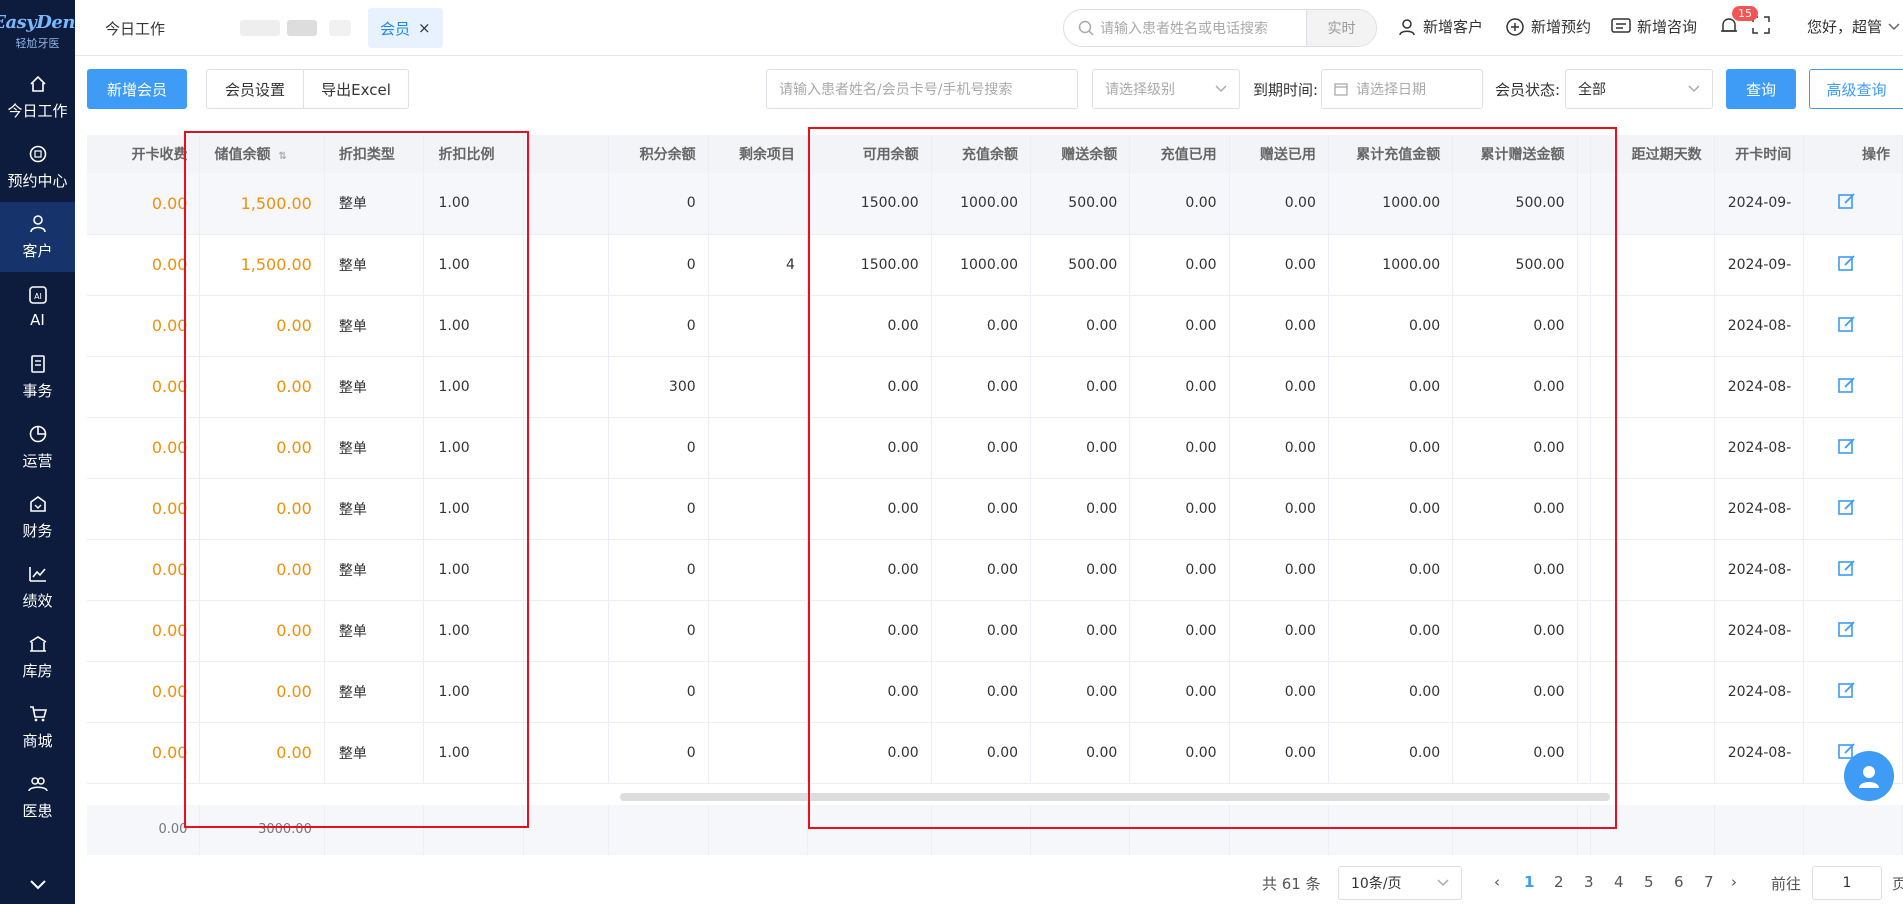 The height and width of the screenshot is (904, 1903). Describe the element at coordinates (37, 517) in the screenshot. I see `sidebar-item-6: 财务` at that location.